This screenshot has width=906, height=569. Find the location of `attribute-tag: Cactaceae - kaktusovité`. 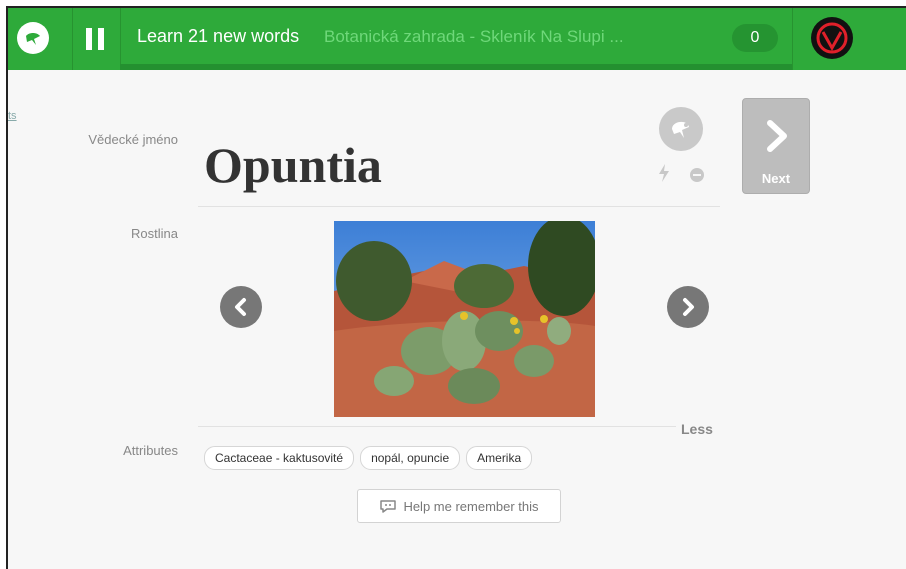

attribute-tag: Cactaceae - kaktusovité is located at coordinates (279, 458).